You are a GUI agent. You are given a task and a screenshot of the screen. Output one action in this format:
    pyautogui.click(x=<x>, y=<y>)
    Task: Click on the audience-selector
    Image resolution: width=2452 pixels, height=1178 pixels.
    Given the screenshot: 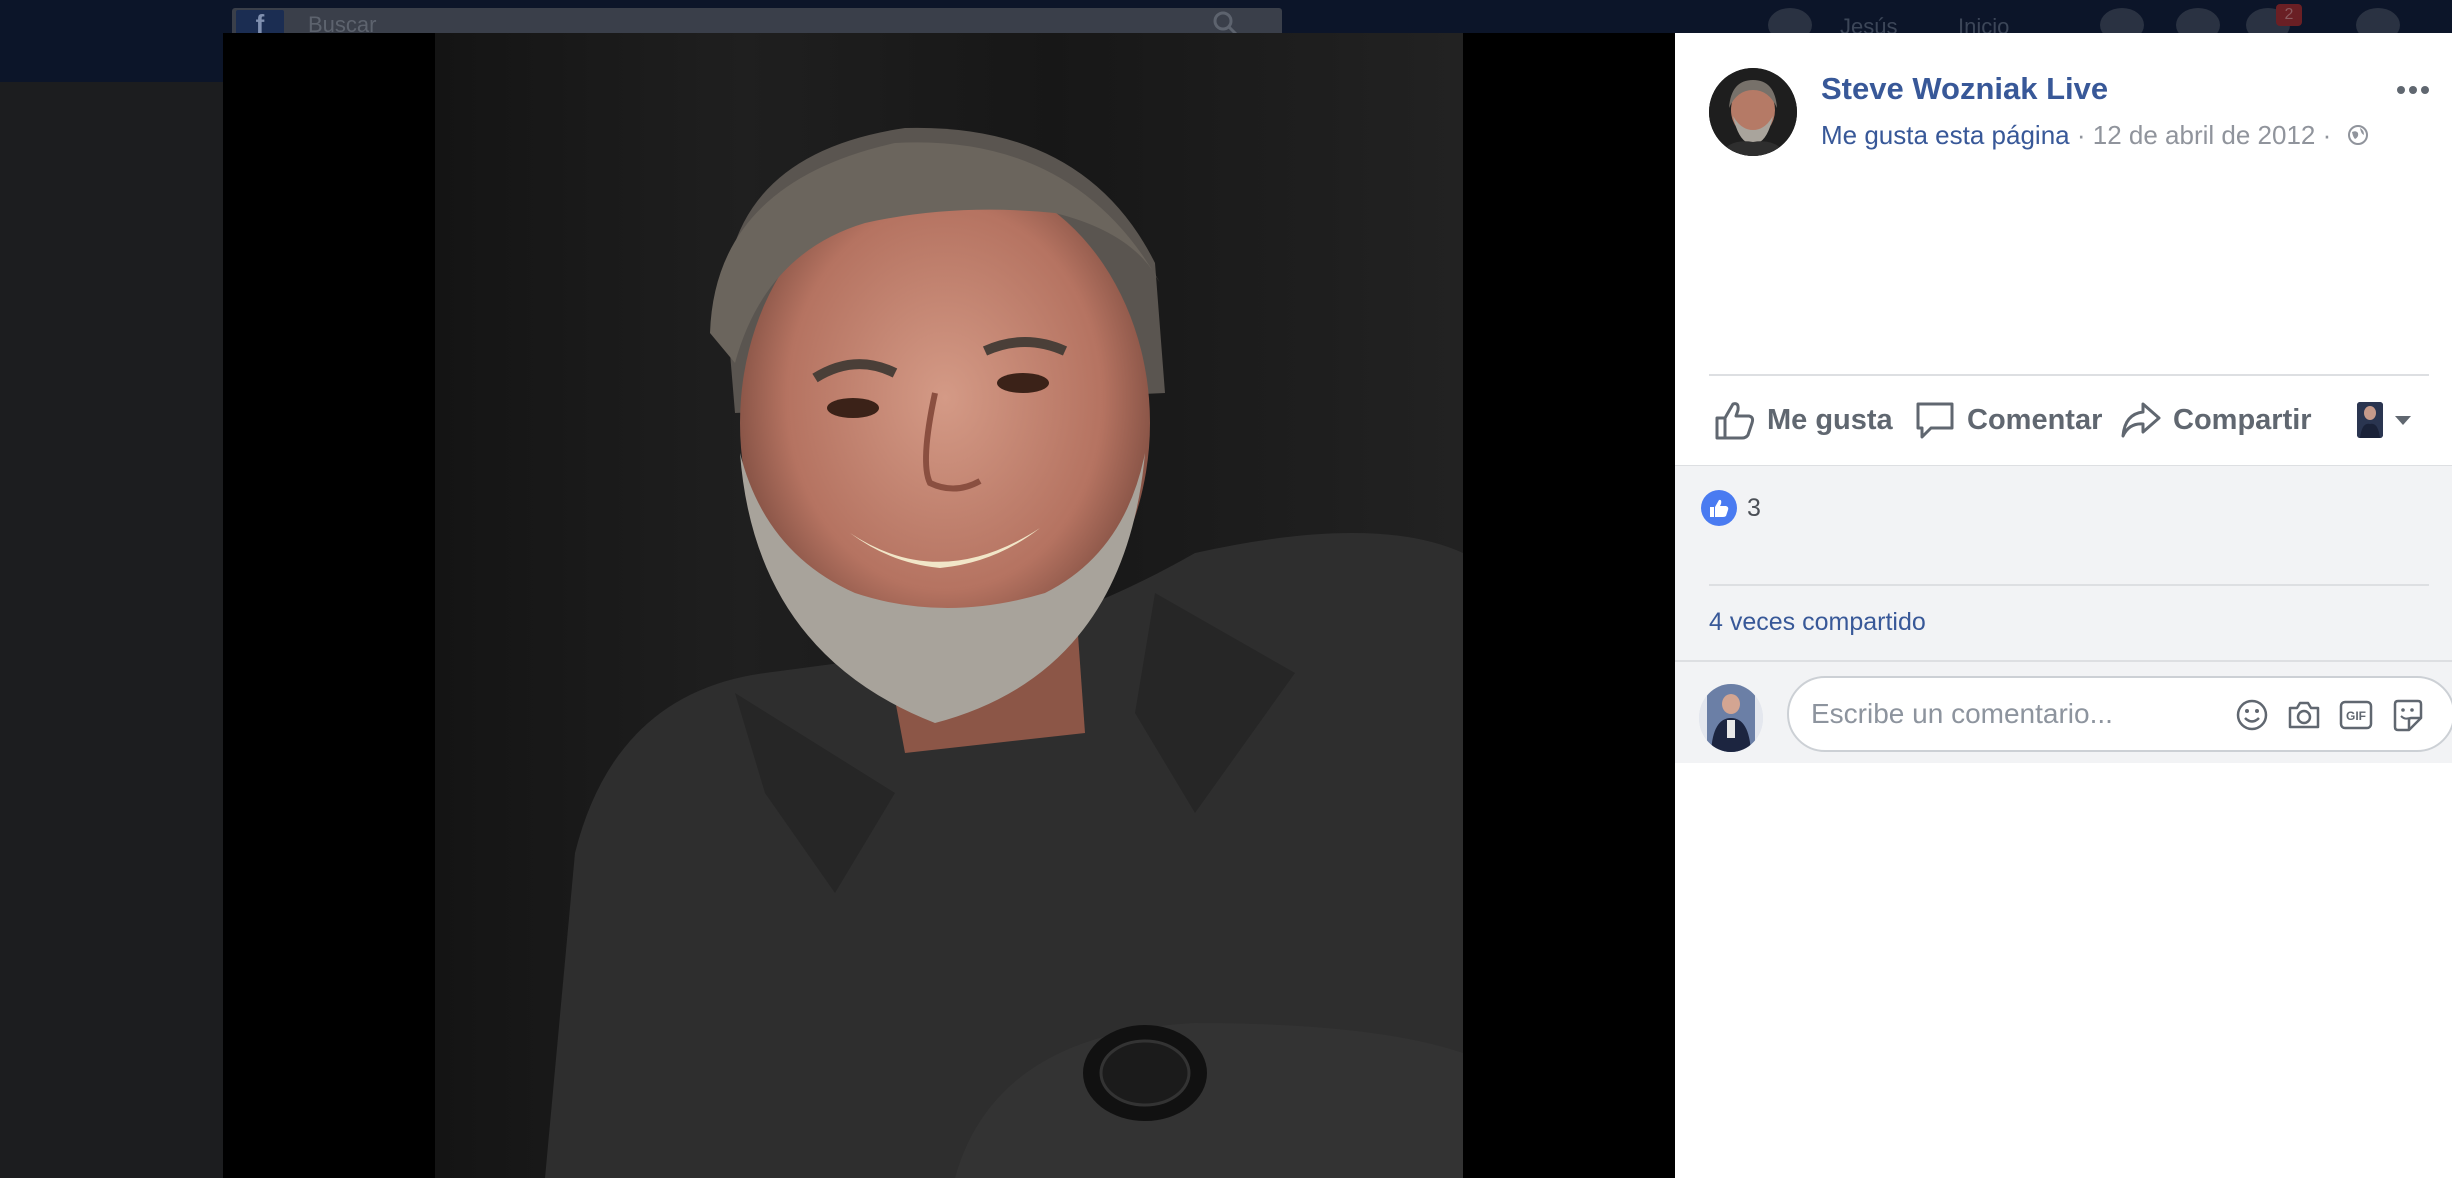 What is the action you would take?
    pyautogui.click(x=2391, y=420)
    